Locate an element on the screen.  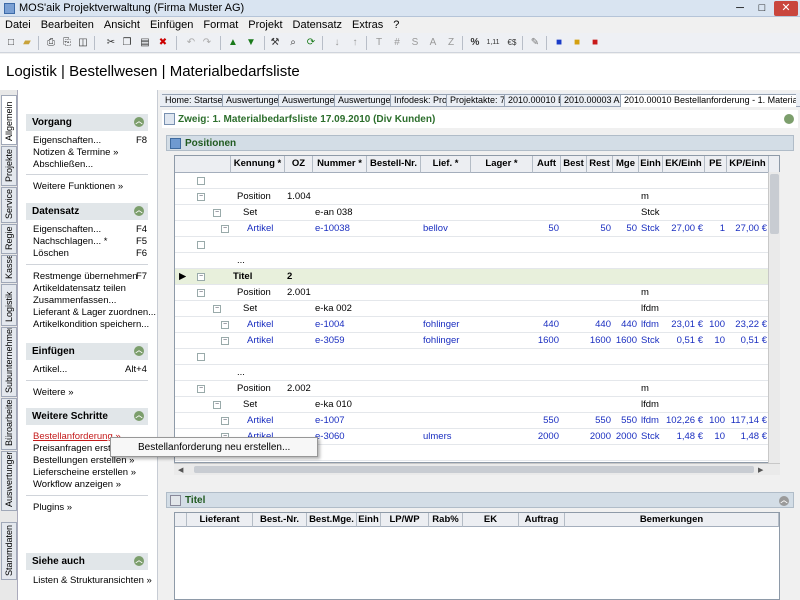
tools-icon: ⚒ is located at coordinates (275, 43).